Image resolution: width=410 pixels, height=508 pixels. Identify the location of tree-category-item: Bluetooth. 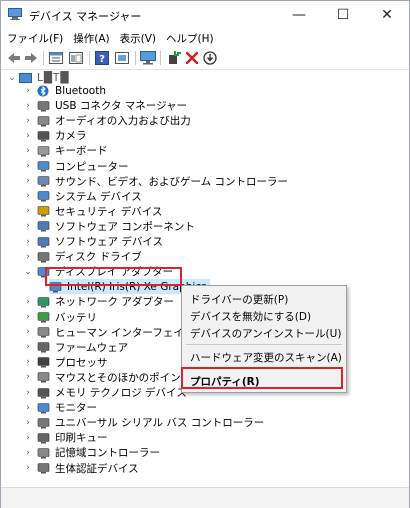
(71, 90).